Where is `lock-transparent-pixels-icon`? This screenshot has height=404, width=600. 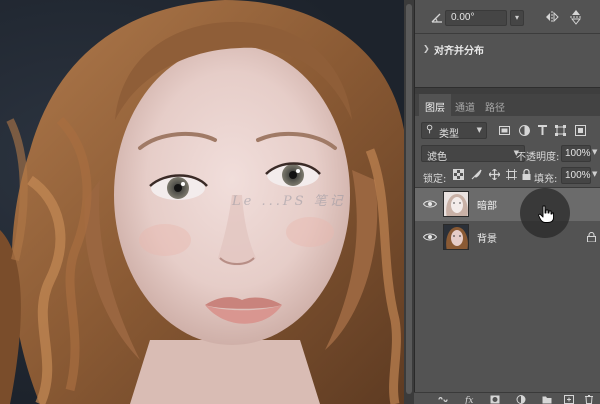 lock-transparent-pixels-icon is located at coordinates (458, 174).